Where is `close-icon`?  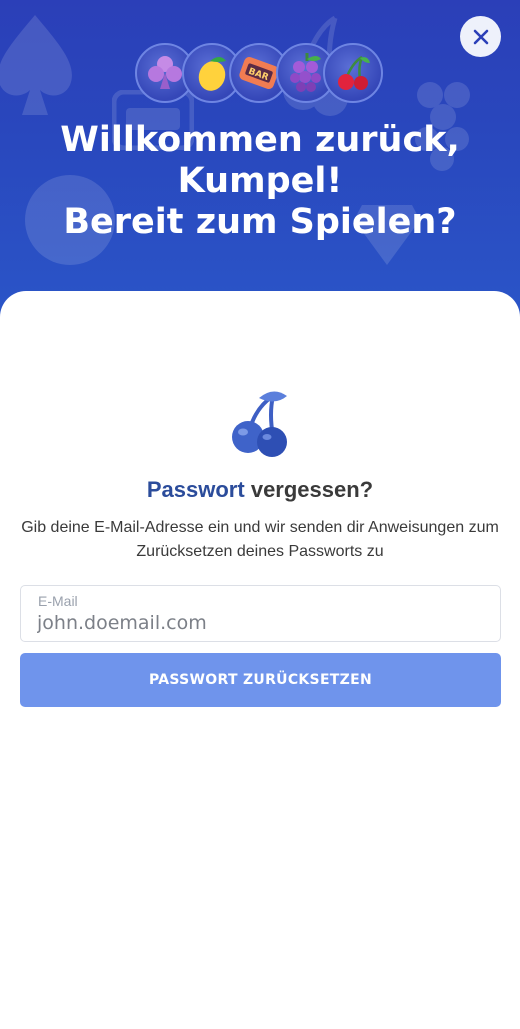
close-icon is located at coordinates (480, 36).